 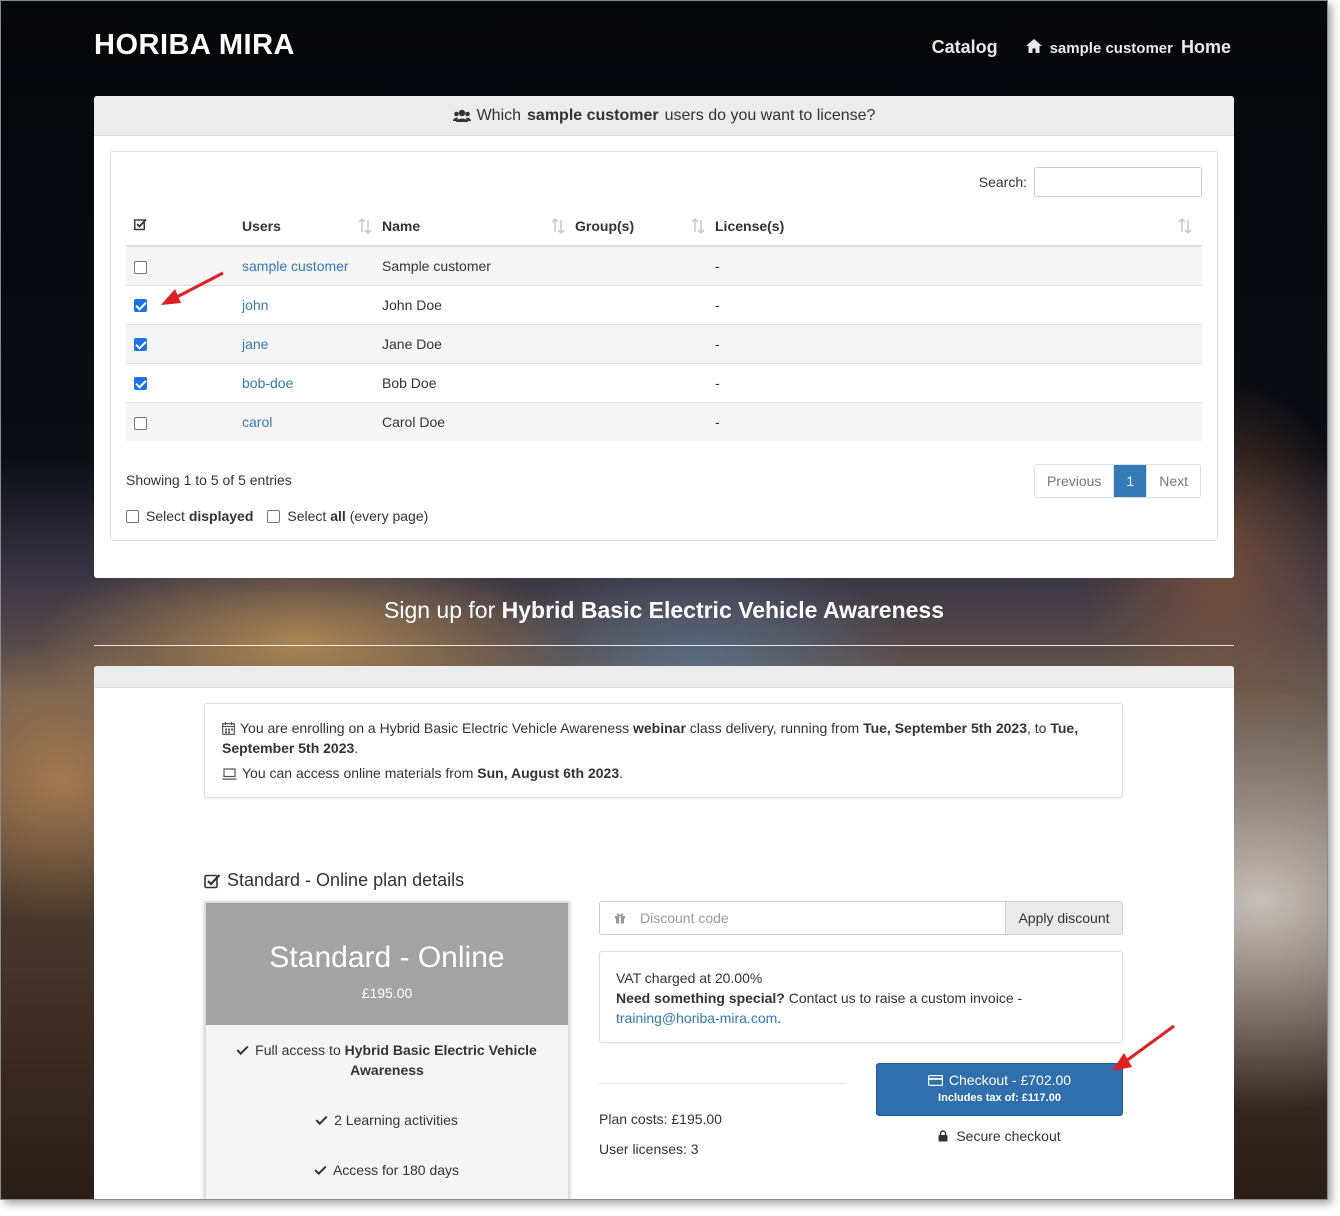 I want to click on secure-checkout-text: Secure checkout, so click(x=1008, y=1136).